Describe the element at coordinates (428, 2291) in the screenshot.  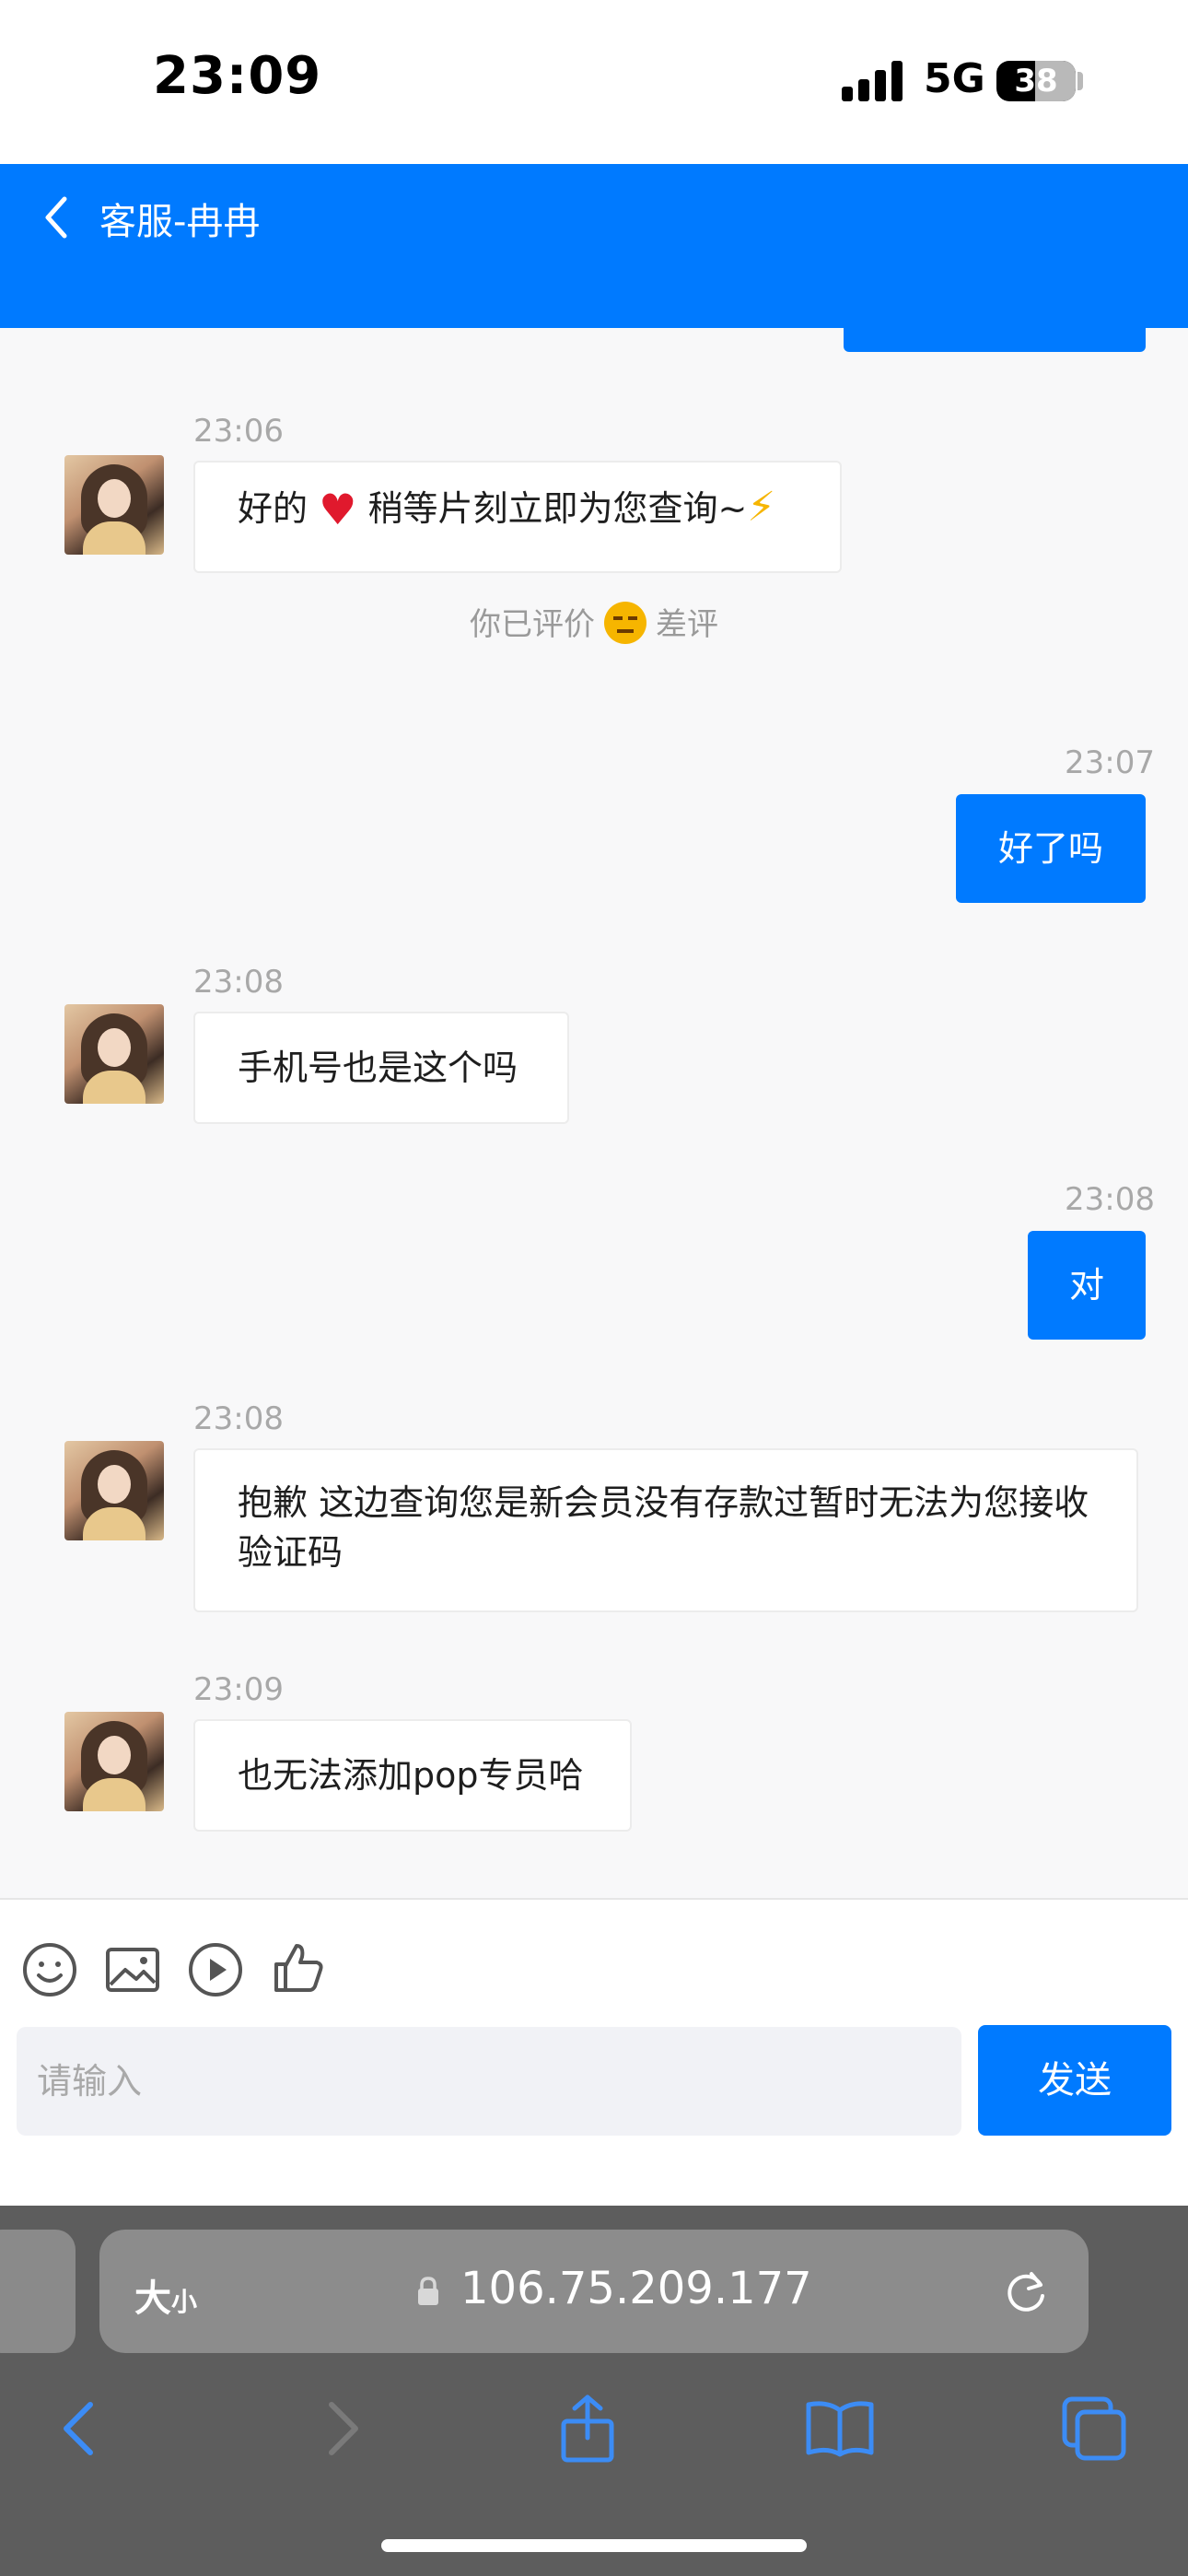
I see `lock-icon` at that location.